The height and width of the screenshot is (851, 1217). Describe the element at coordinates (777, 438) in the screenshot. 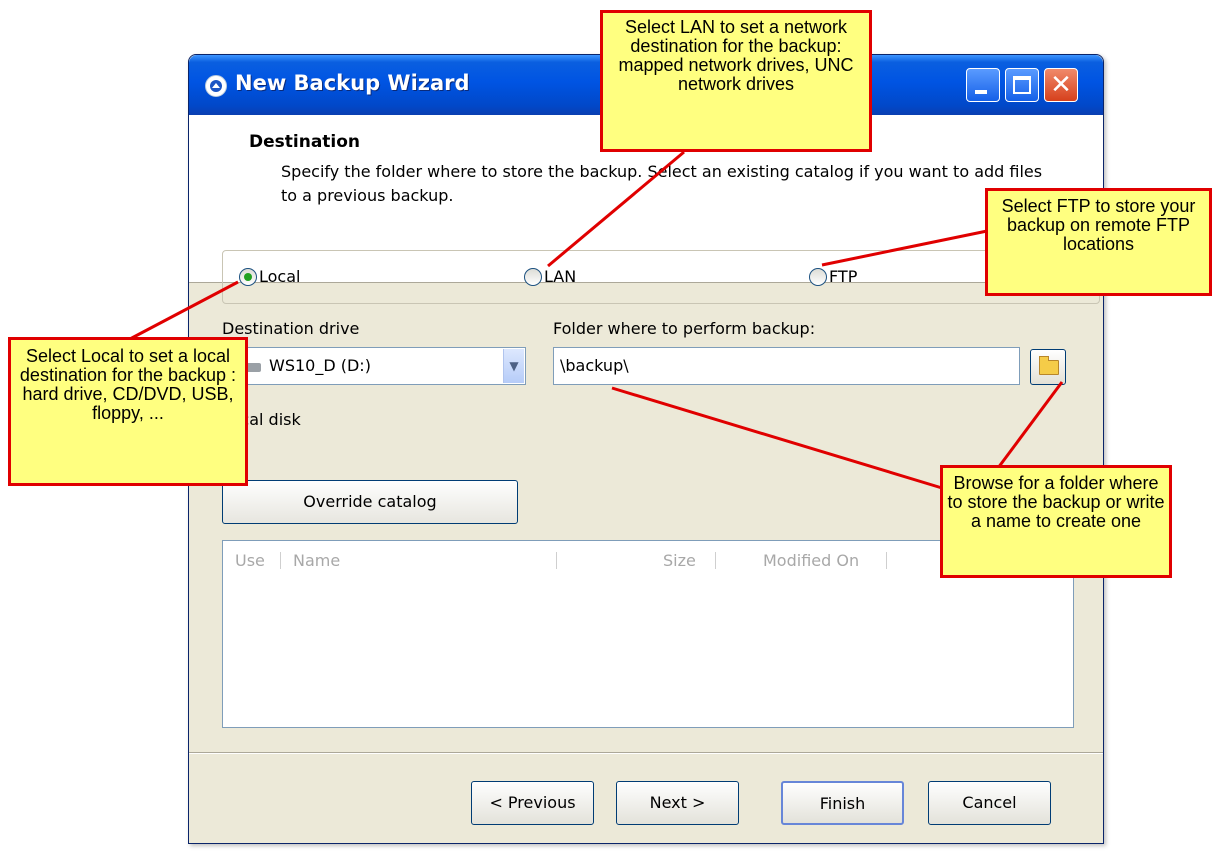

I see `folder-pointer-line` at that location.